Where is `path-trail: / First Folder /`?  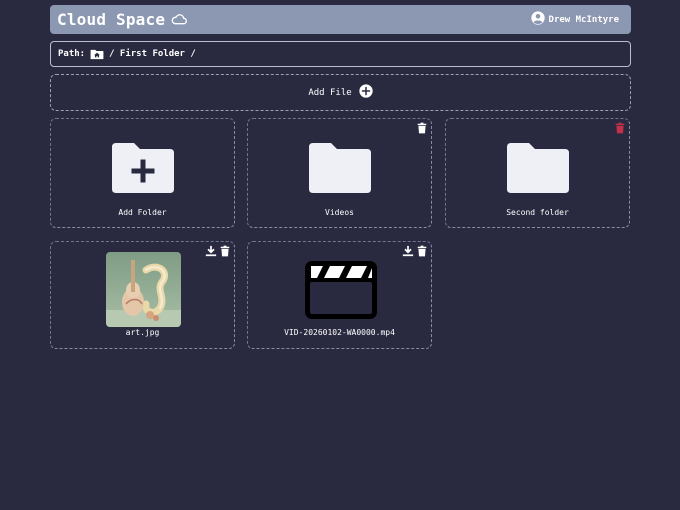 path-trail: / First Folder / is located at coordinates (152, 54).